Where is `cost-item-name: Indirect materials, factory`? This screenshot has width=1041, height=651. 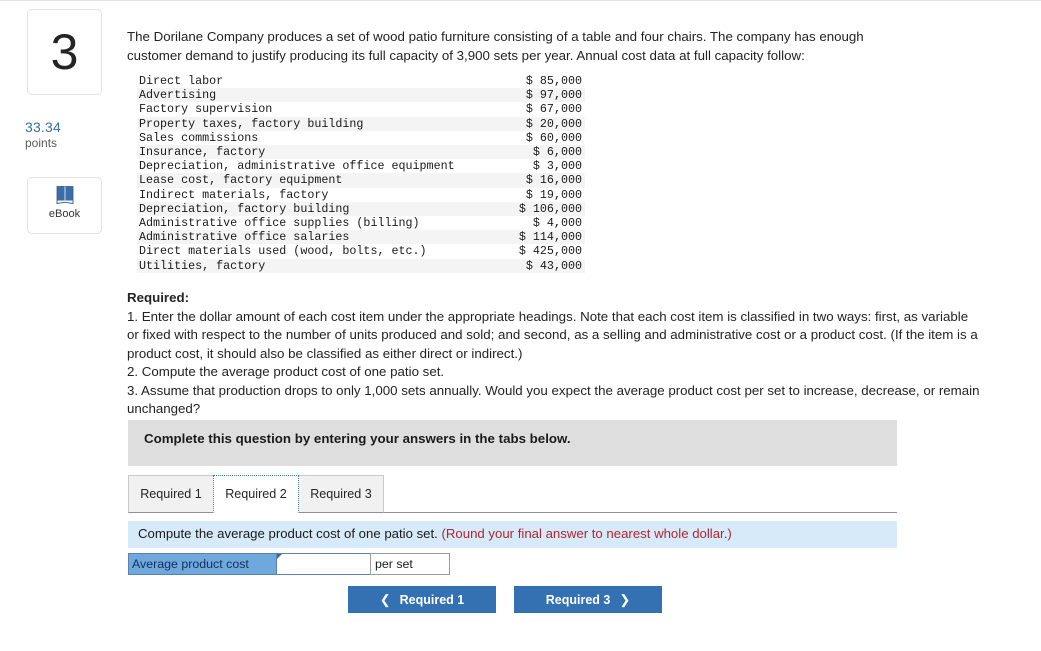 cost-item-name: Indirect materials, factory is located at coordinates (234, 194).